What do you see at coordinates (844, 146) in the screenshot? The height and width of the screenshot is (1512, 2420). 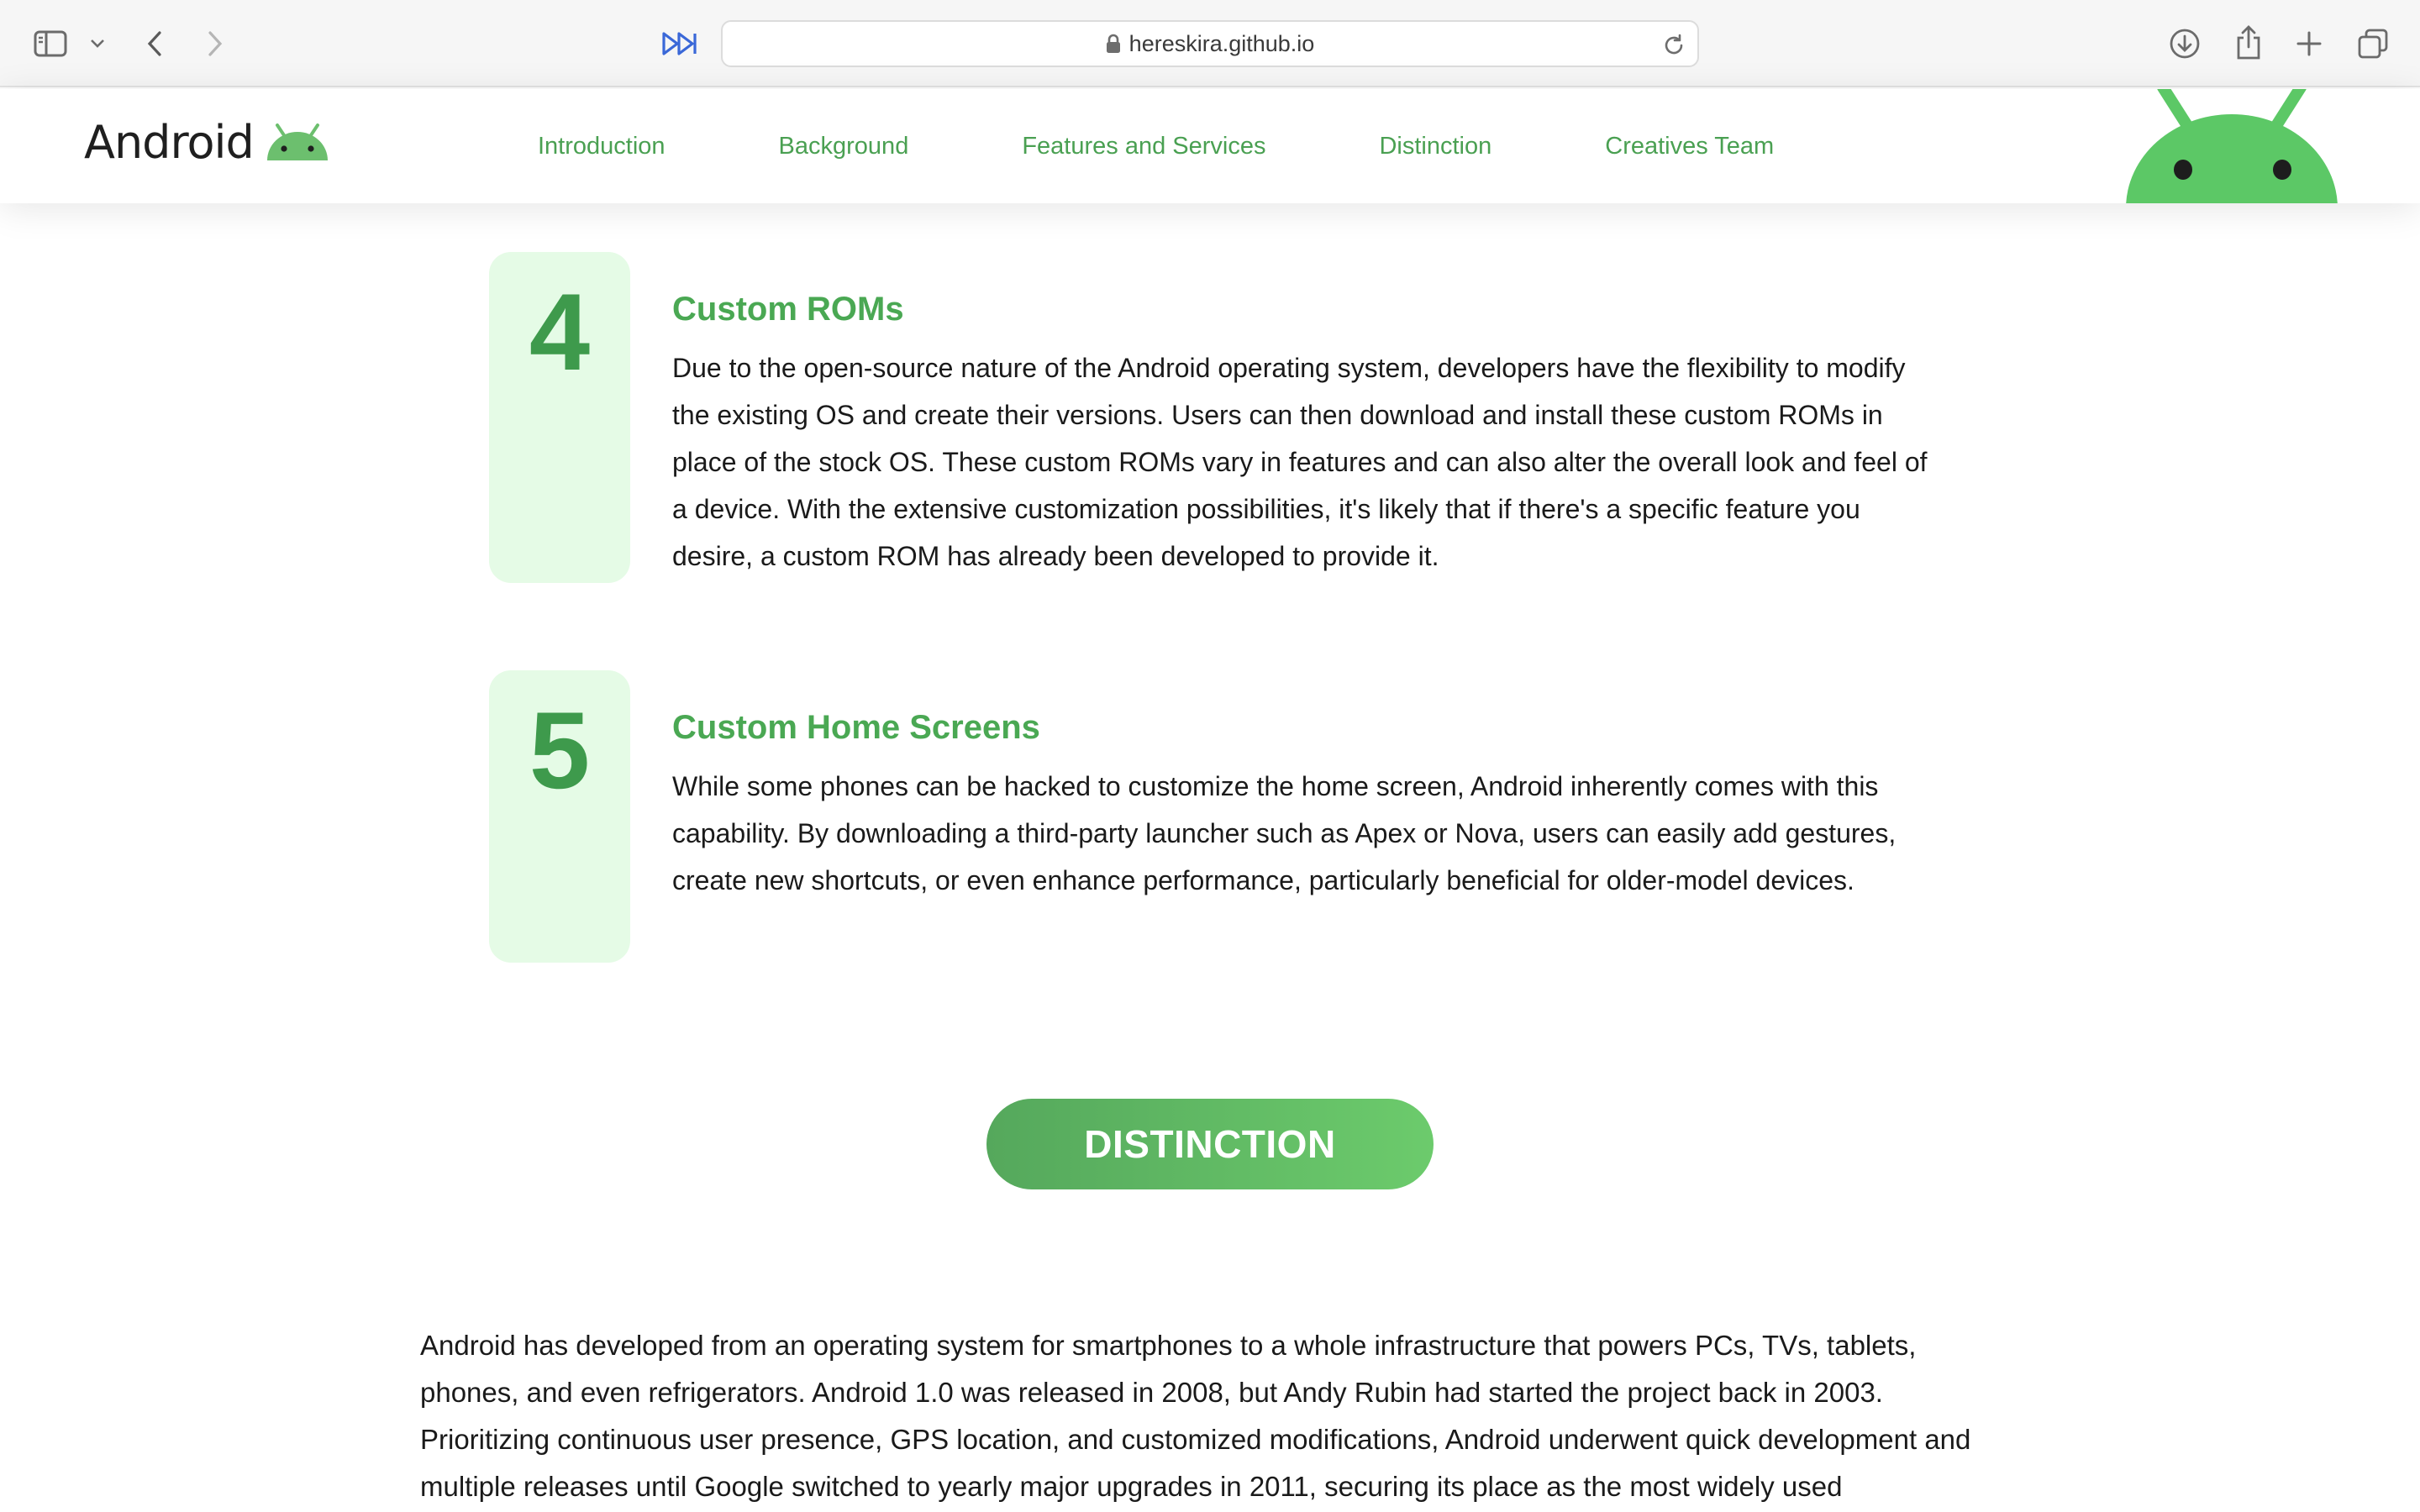 I see `nav-background: Background` at bounding box center [844, 146].